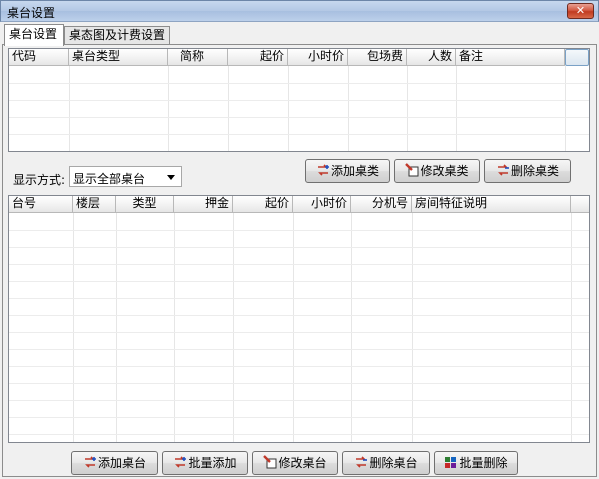 The height and width of the screenshot is (479, 599). What do you see at coordinates (295, 463) in the screenshot?
I see `edit-table-button: 修改桌台` at bounding box center [295, 463].